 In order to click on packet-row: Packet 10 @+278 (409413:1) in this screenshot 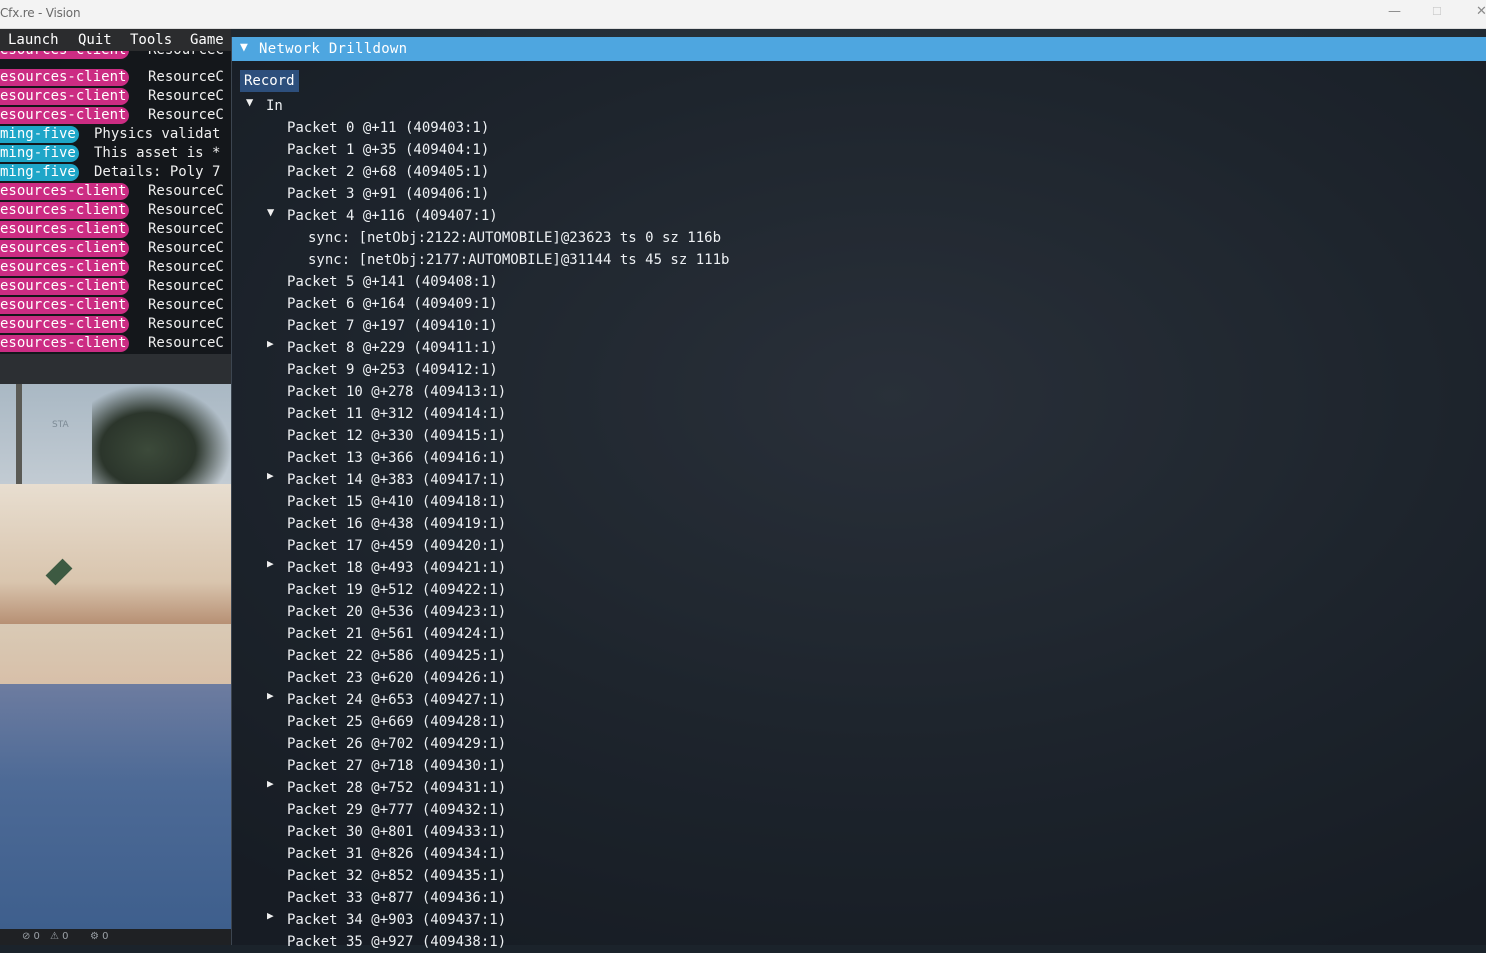, I will do `click(396, 392)`.